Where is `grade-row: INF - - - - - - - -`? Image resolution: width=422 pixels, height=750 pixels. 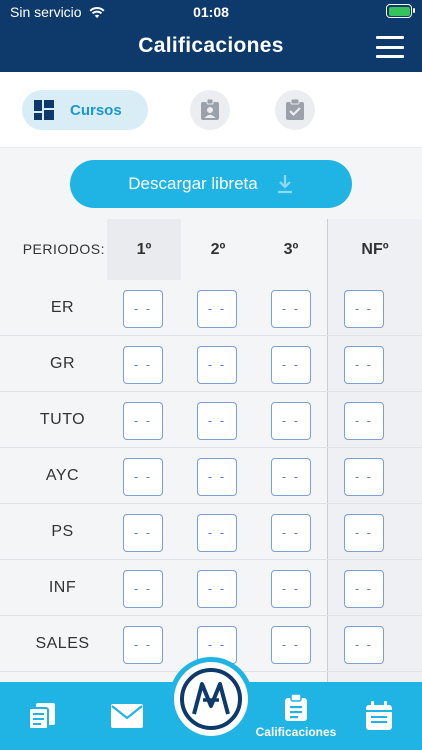
grade-row: INF - - - - - - - - is located at coordinates (211, 588).